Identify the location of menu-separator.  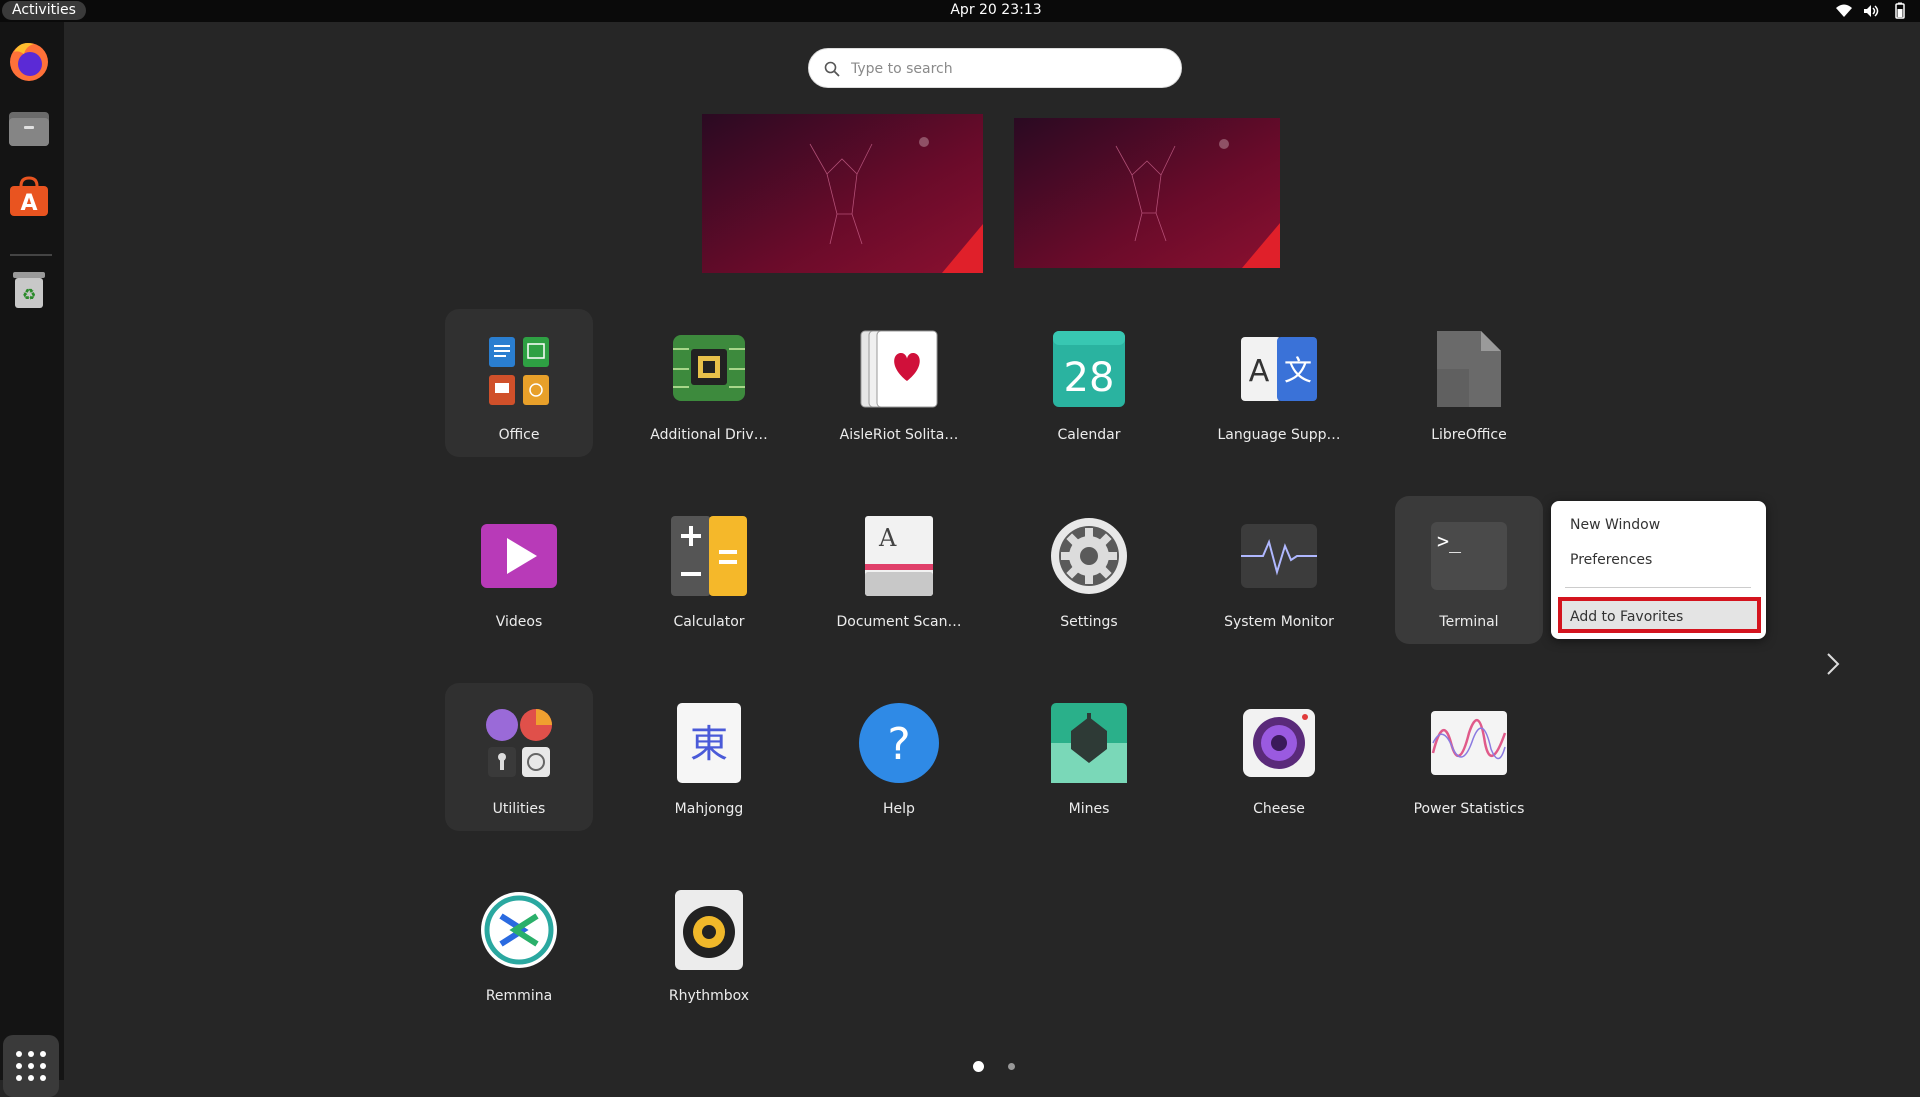
(1658, 587).